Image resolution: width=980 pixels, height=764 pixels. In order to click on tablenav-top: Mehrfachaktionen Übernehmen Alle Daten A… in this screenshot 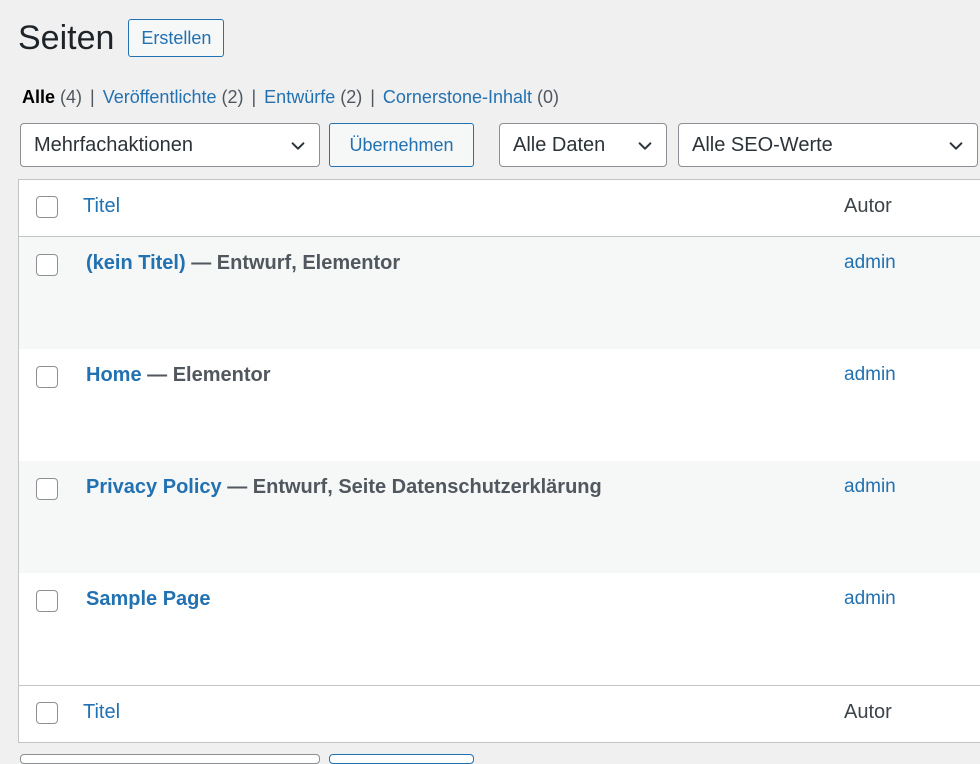, I will do `click(500, 146)`.